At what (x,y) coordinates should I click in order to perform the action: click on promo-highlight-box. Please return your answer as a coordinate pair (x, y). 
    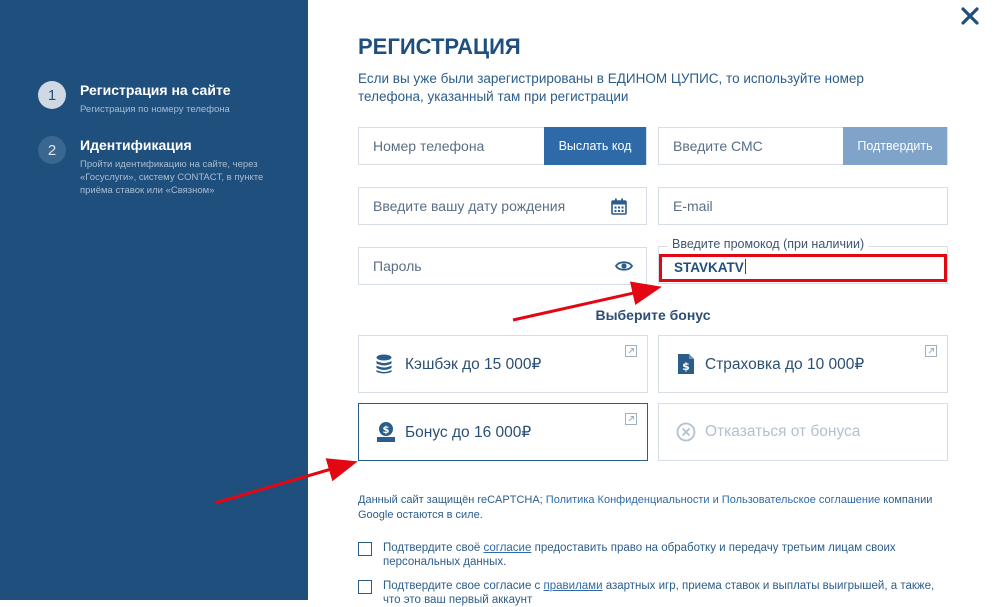
    Looking at the image, I should click on (803, 268).